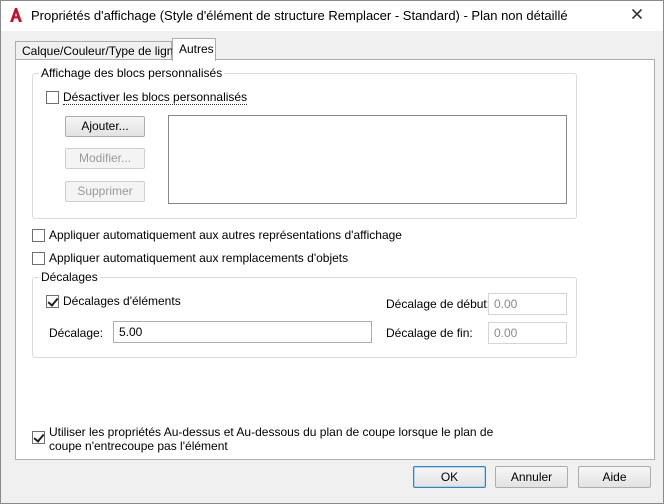 The height and width of the screenshot is (504, 664). What do you see at coordinates (527, 333) in the screenshot?
I see `end-offset-input: 0.00` at bounding box center [527, 333].